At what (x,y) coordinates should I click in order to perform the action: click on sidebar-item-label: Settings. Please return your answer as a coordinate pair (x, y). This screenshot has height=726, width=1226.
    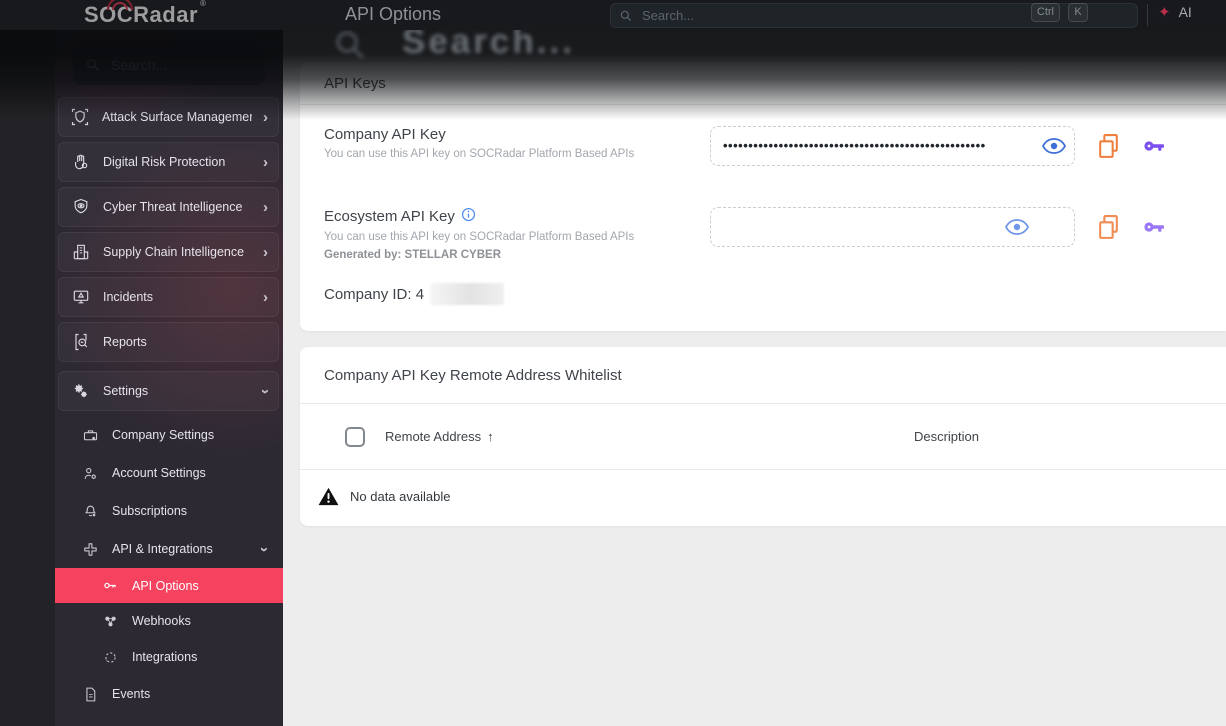
    Looking at the image, I should click on (126, 391).